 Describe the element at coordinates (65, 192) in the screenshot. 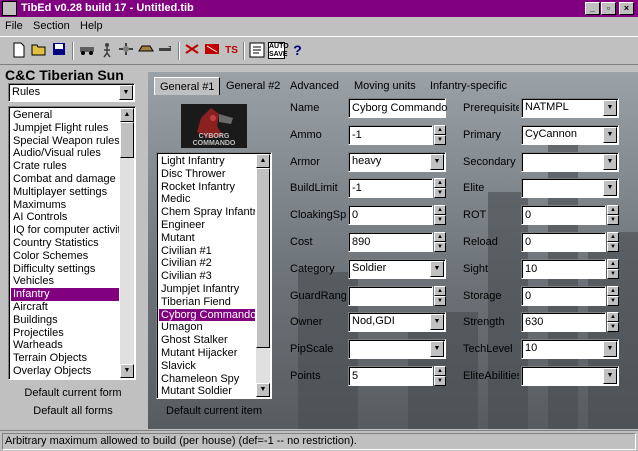

I see `list-item: Multiplayer settings` at that location.